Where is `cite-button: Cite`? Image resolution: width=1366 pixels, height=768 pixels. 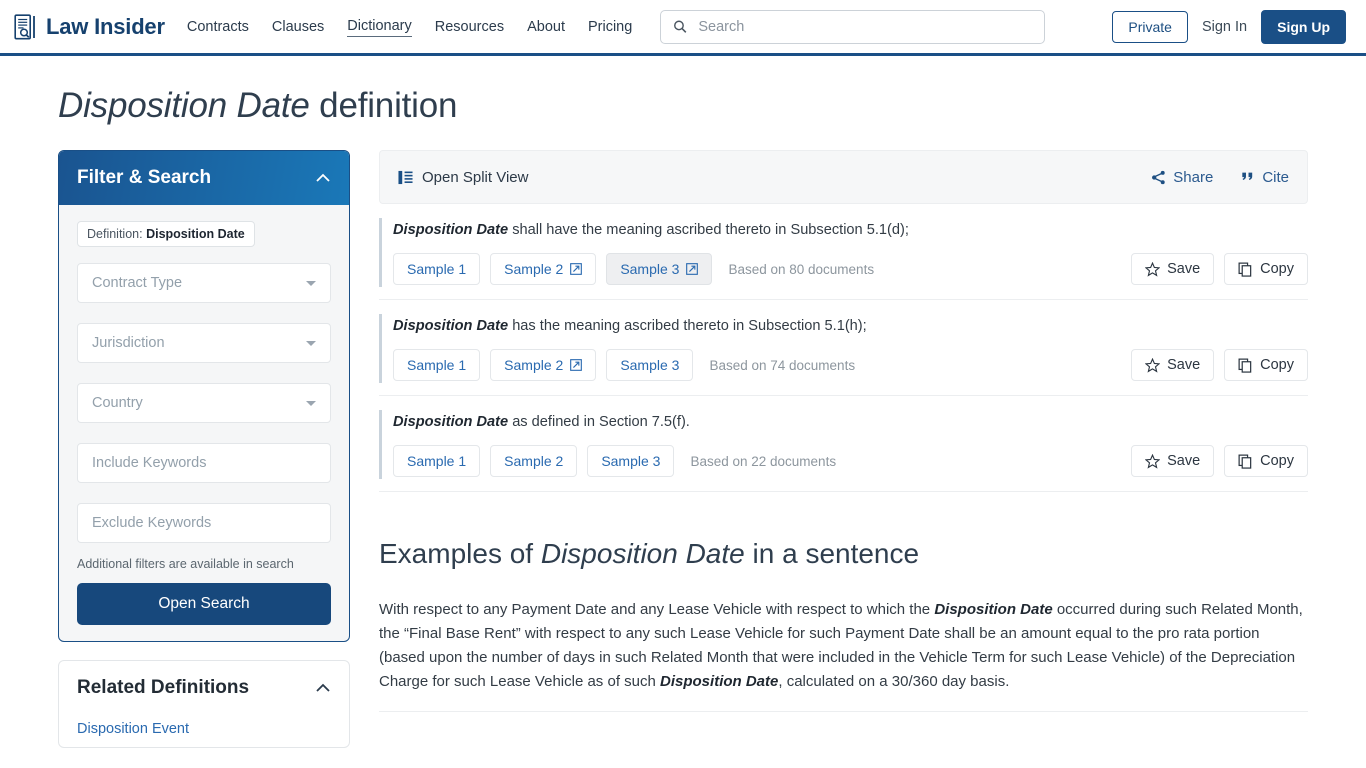 cite-button: Cite is located at coordinates (1265, 177).